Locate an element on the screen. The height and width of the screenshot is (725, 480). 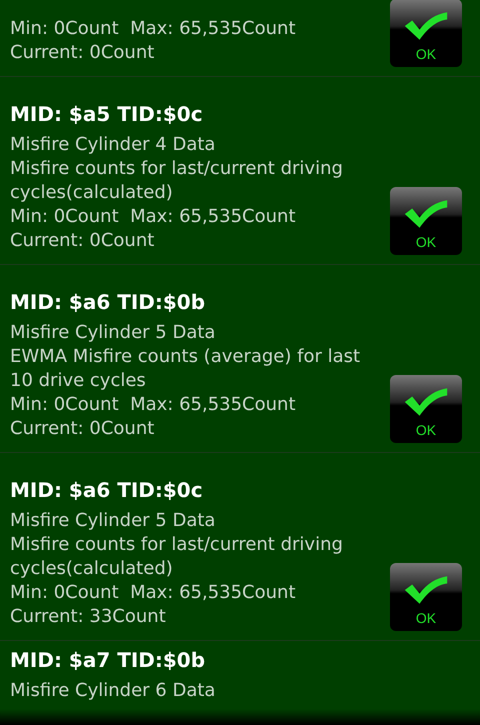
test-id-title: MID: $a6 TID:$0b is located at coordinates (108, 302).